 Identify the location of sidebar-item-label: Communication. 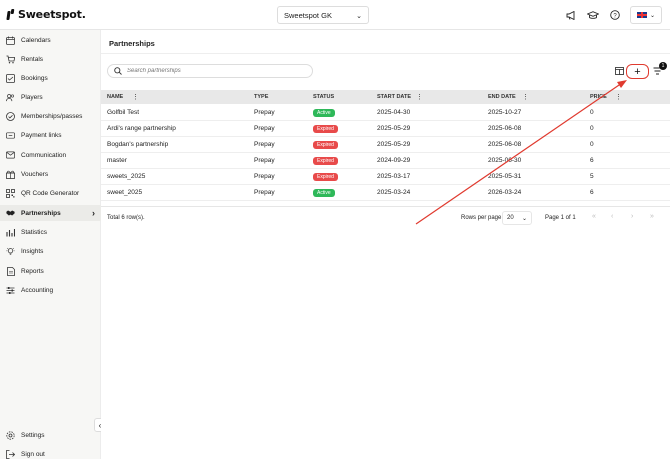
(44, 155).